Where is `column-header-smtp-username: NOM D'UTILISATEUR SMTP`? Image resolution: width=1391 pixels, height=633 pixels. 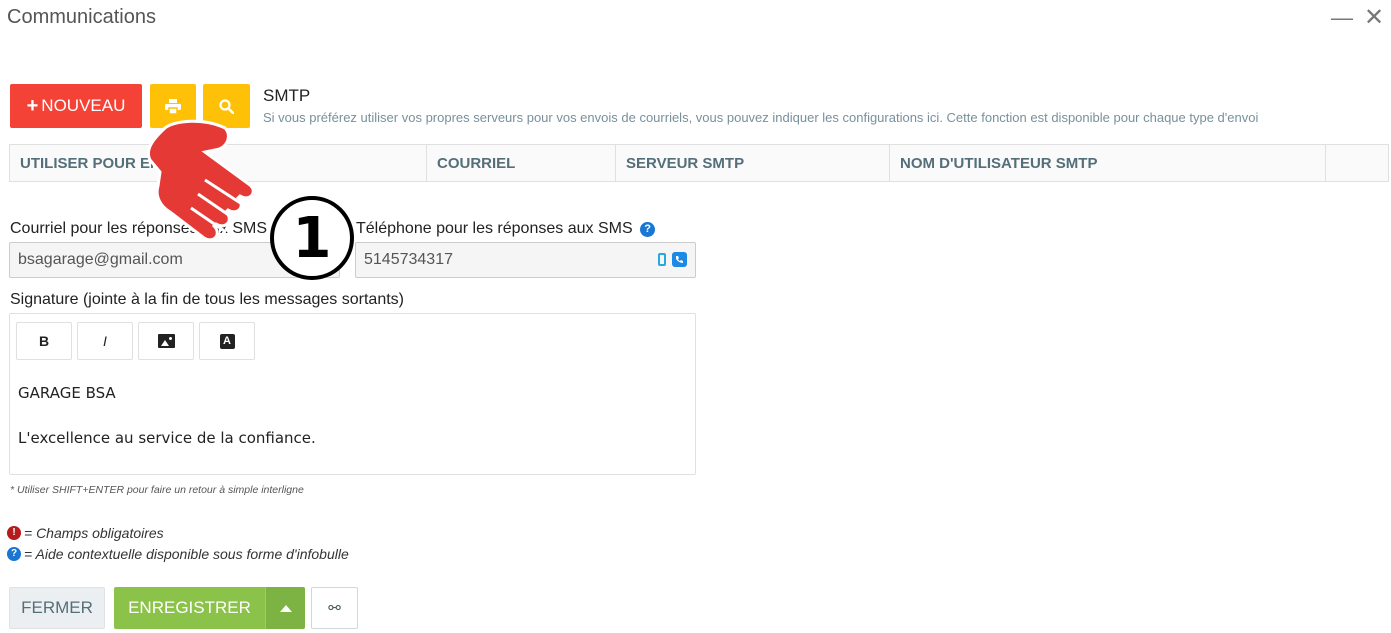
column-header-smtp-username: NOM D'UTILISATEUR SMTP is located at coordinates (1108, 163).